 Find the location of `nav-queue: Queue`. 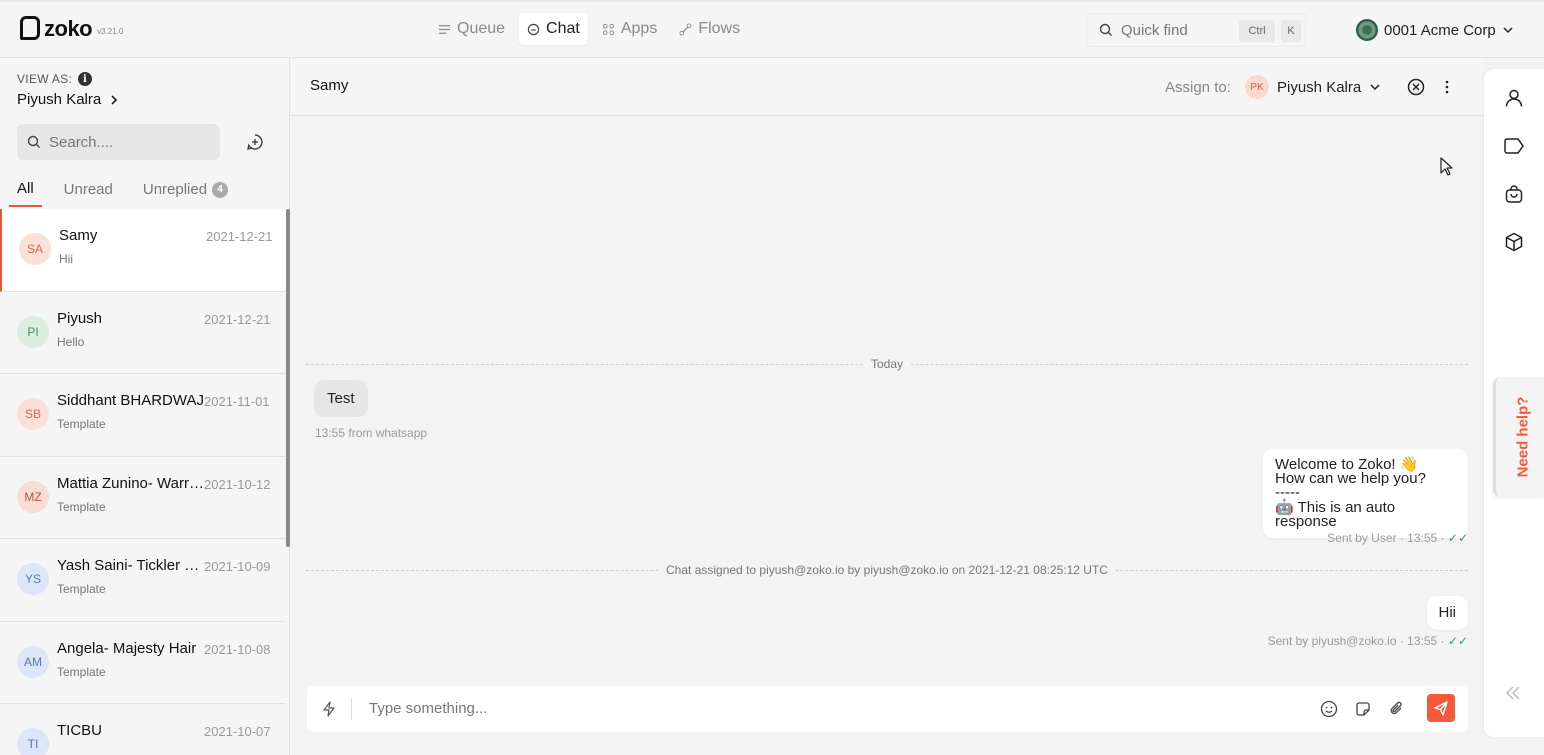

nav-queue: Queue is located at coordinates (471, 29).